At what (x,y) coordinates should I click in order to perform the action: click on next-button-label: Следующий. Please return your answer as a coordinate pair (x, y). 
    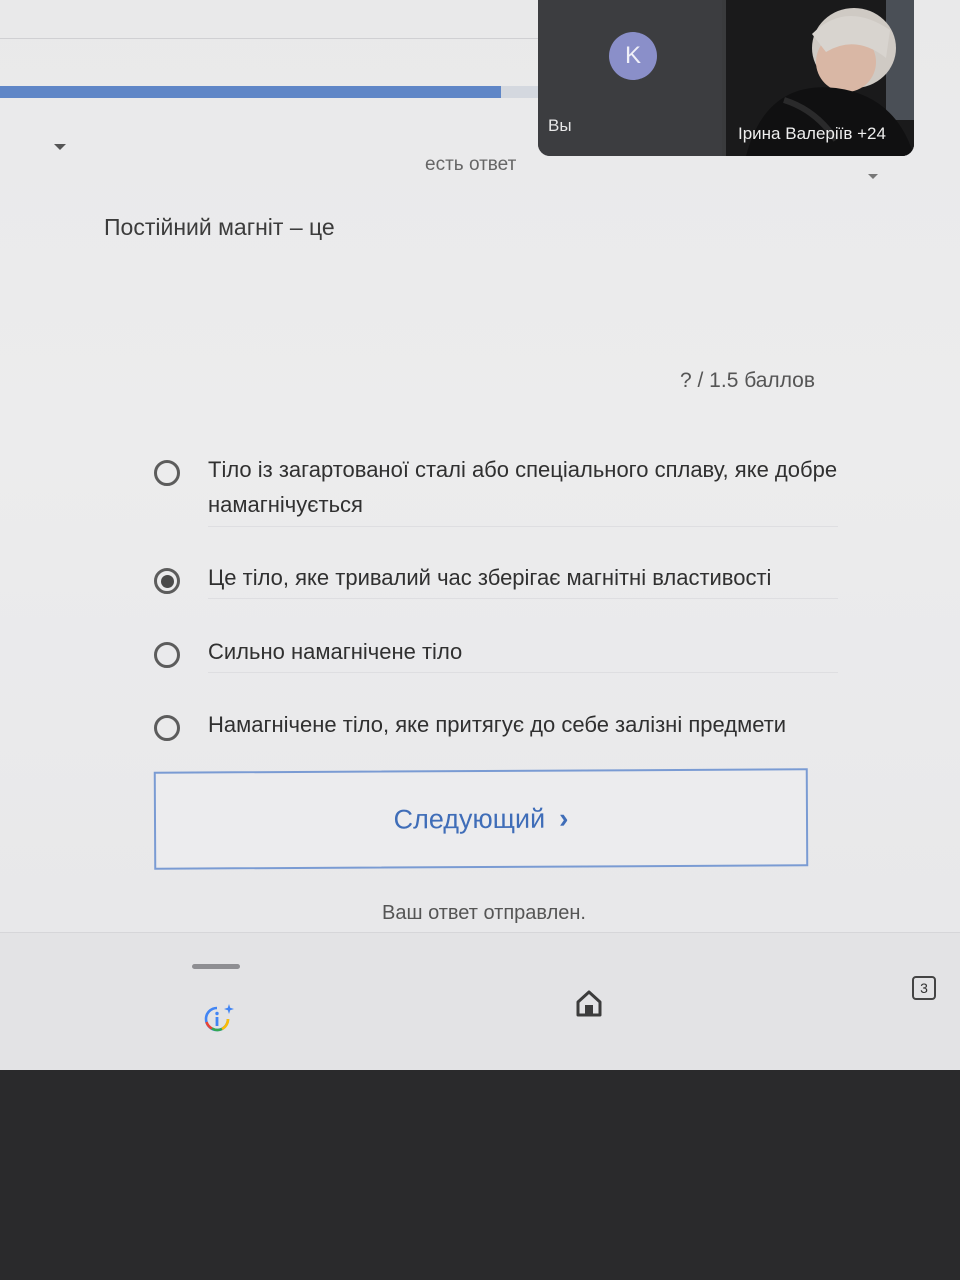
    Looking at the image, I should click on (469, 818).